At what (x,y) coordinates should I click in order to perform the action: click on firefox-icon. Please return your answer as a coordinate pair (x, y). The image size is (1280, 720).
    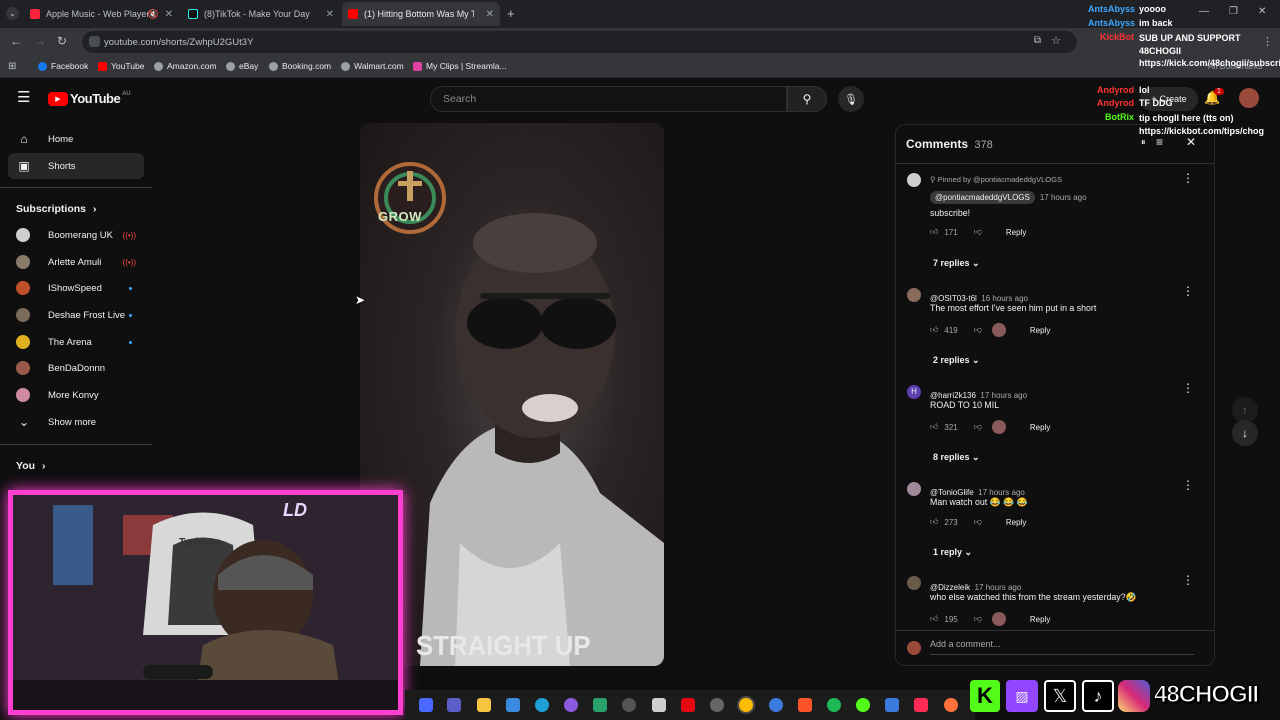
    Looking at the image, I should click on (951, 705).